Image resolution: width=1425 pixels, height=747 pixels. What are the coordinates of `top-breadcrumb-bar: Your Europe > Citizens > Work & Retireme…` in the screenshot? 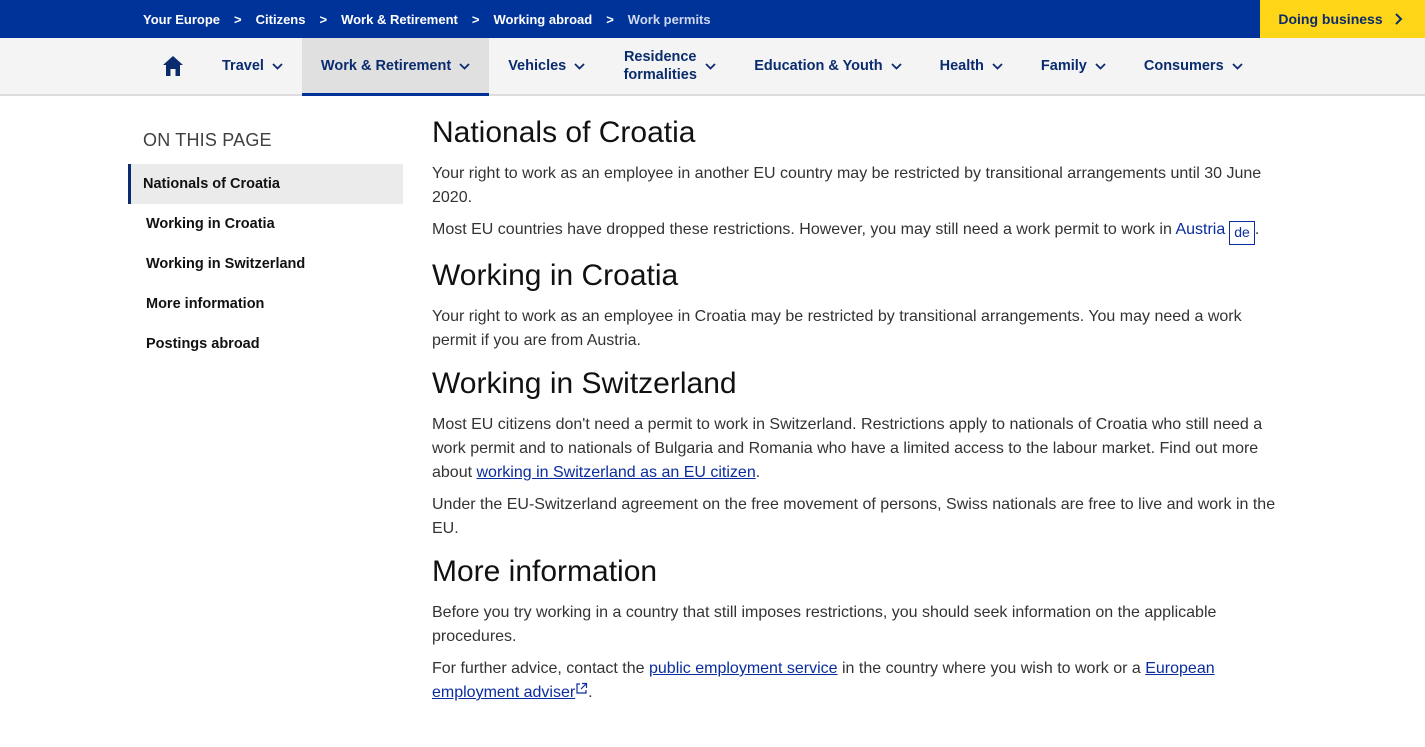 It's located at (712, 19).